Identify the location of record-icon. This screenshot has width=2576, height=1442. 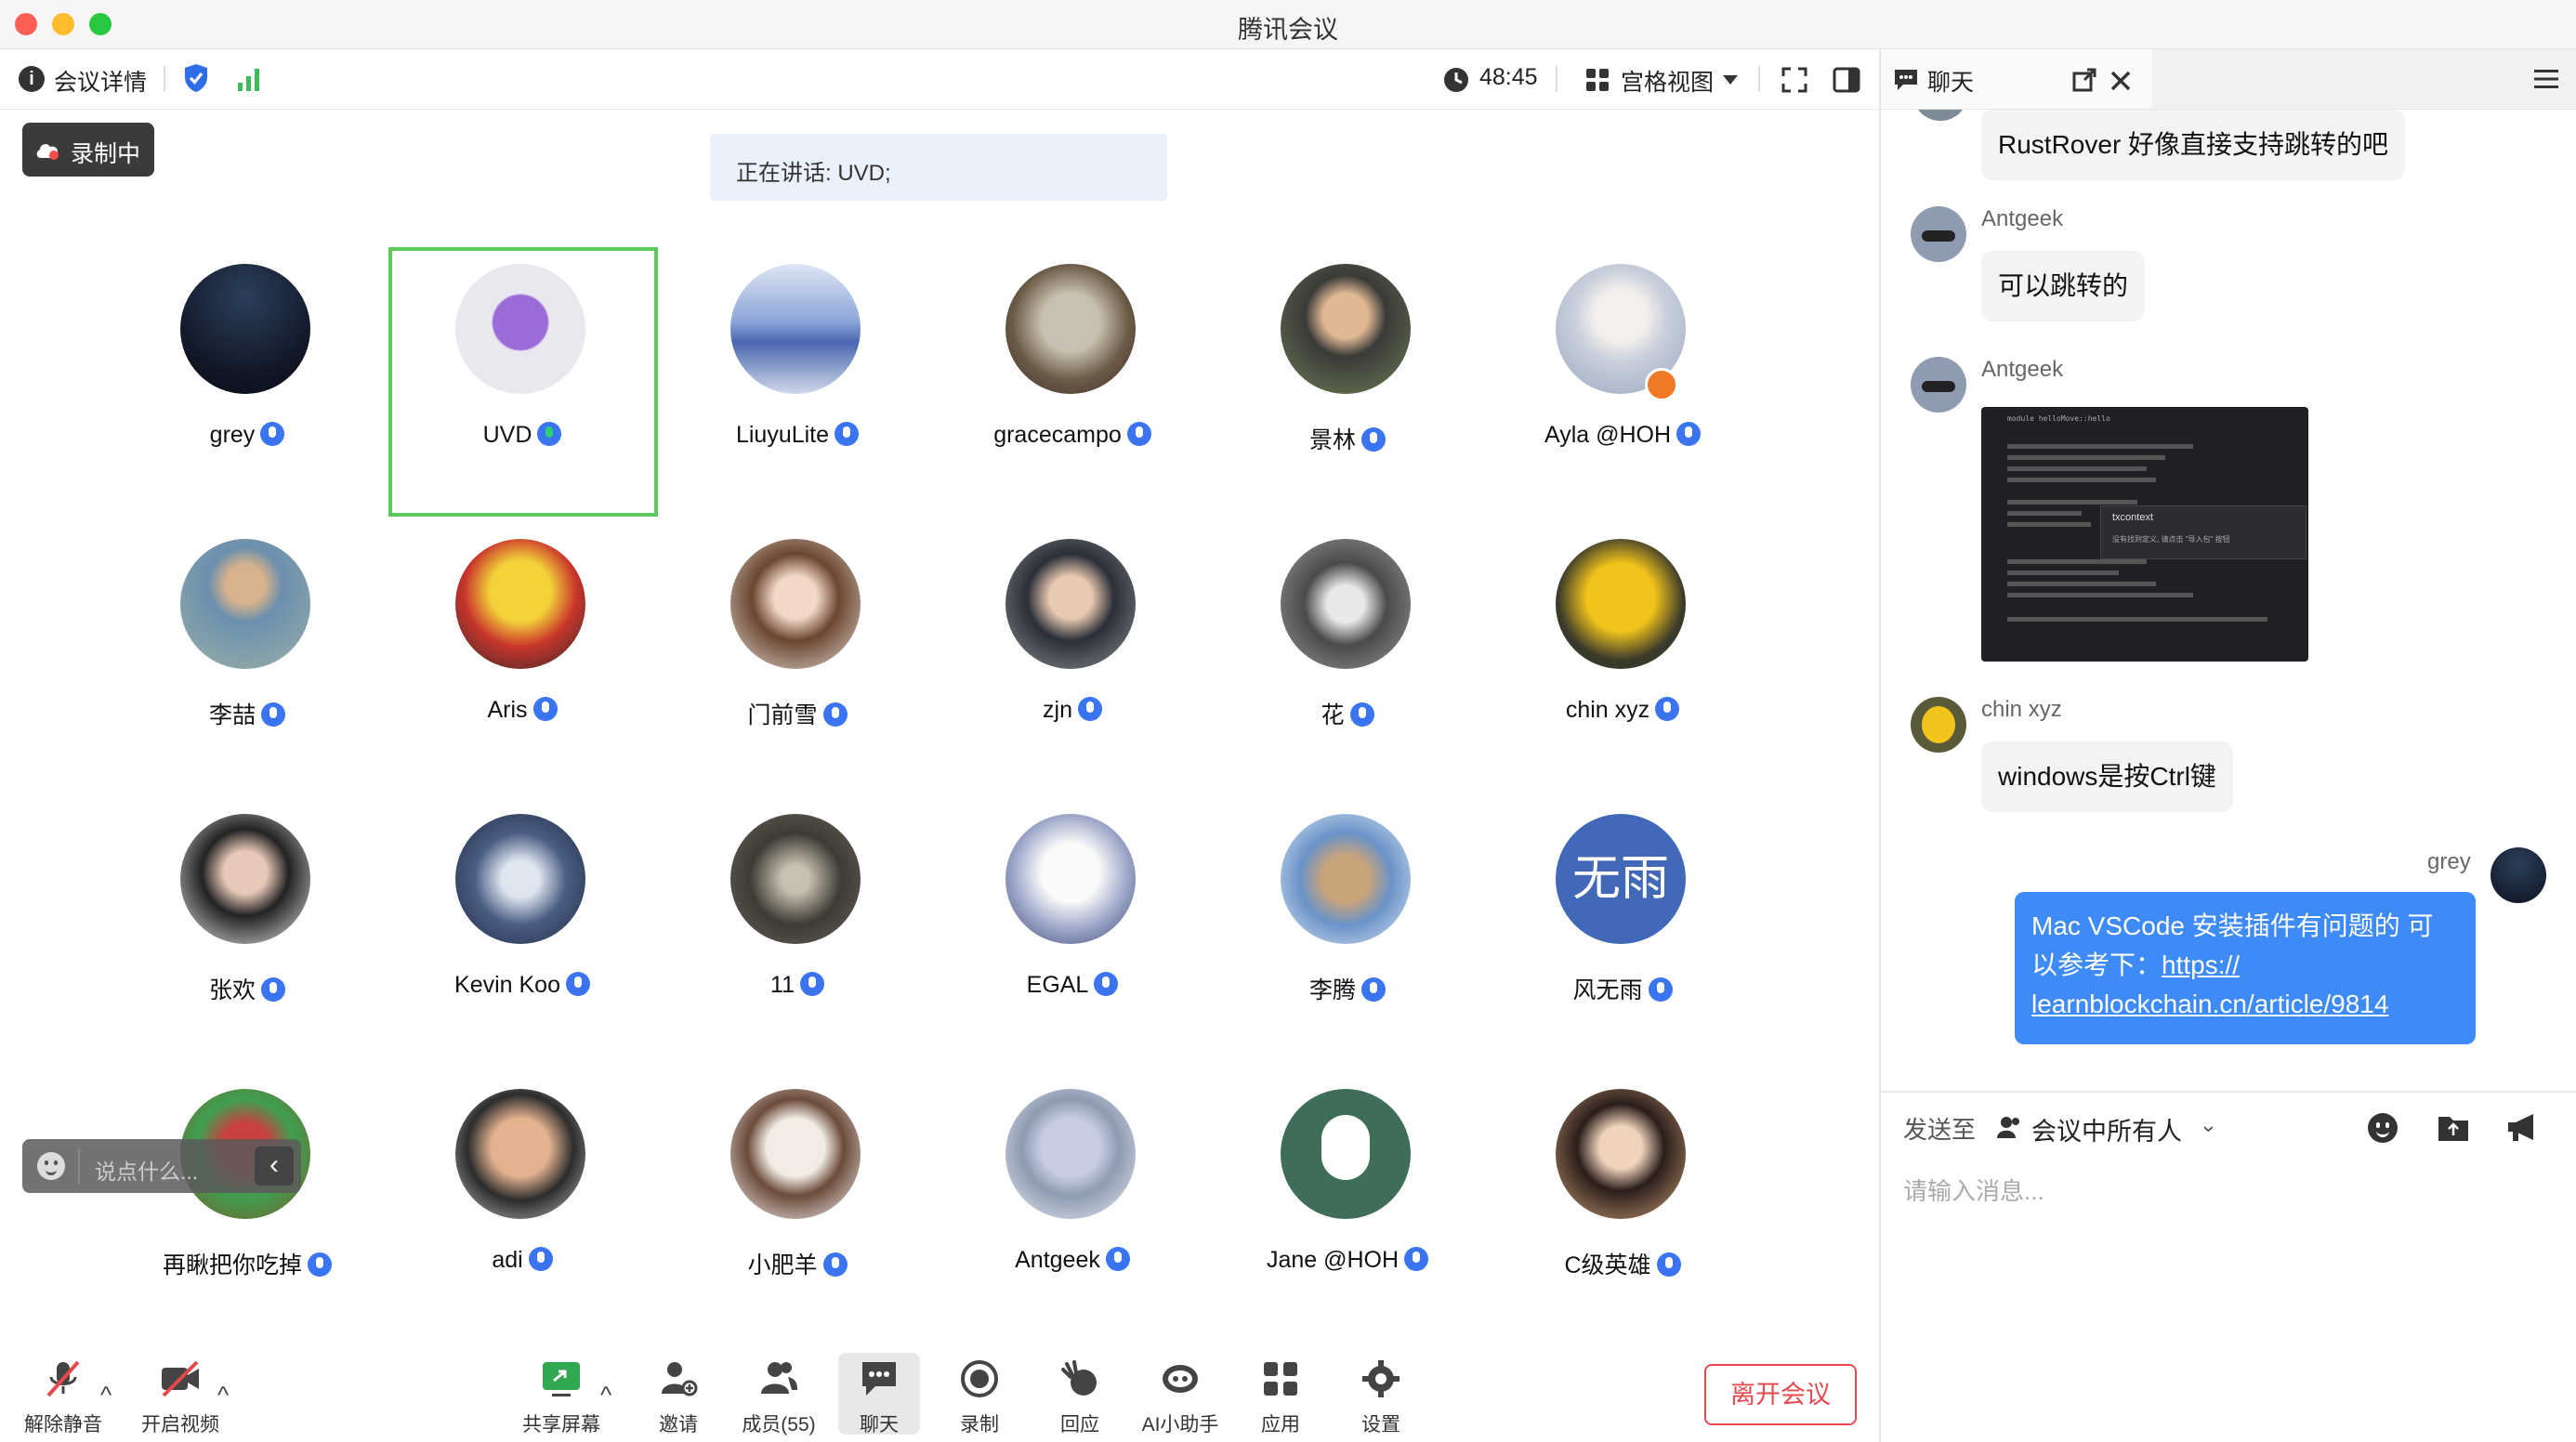
(979, 1378).